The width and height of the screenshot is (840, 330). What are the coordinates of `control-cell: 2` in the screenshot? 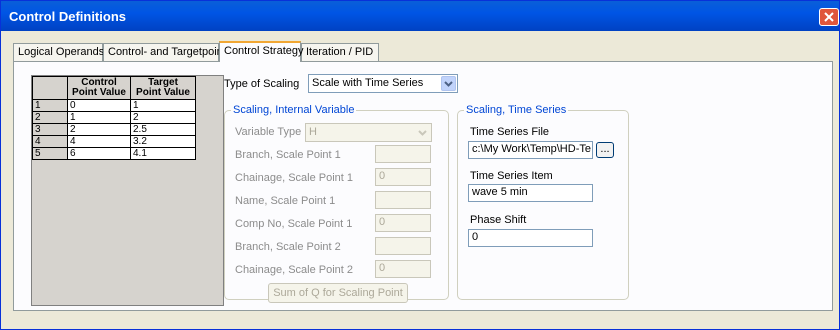 It's located at (99, 129).